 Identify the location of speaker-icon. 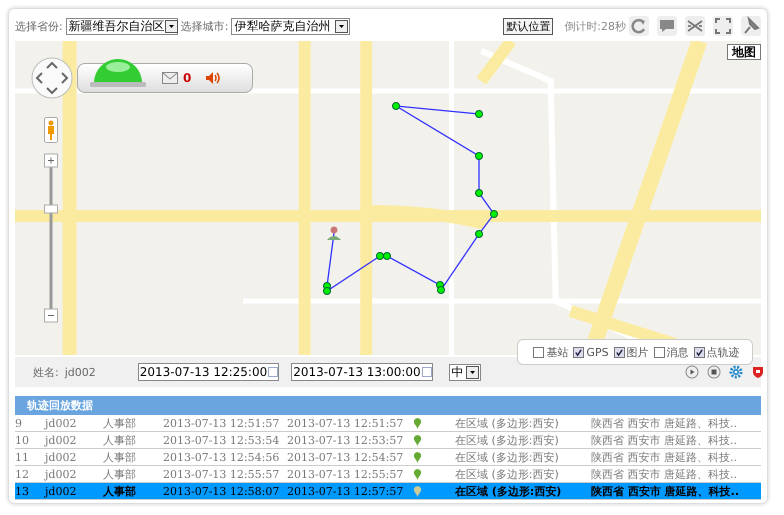
(213, 78).